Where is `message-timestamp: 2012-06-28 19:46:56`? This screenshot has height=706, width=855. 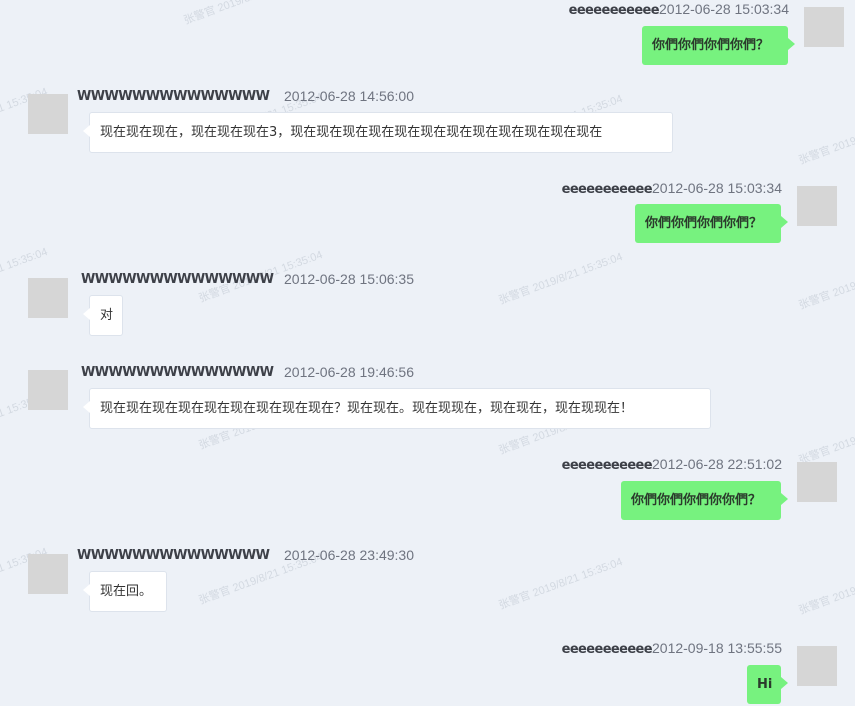
message-timestamp: 2012-06-28 19:46:56 is located at coordinates (349, 372).